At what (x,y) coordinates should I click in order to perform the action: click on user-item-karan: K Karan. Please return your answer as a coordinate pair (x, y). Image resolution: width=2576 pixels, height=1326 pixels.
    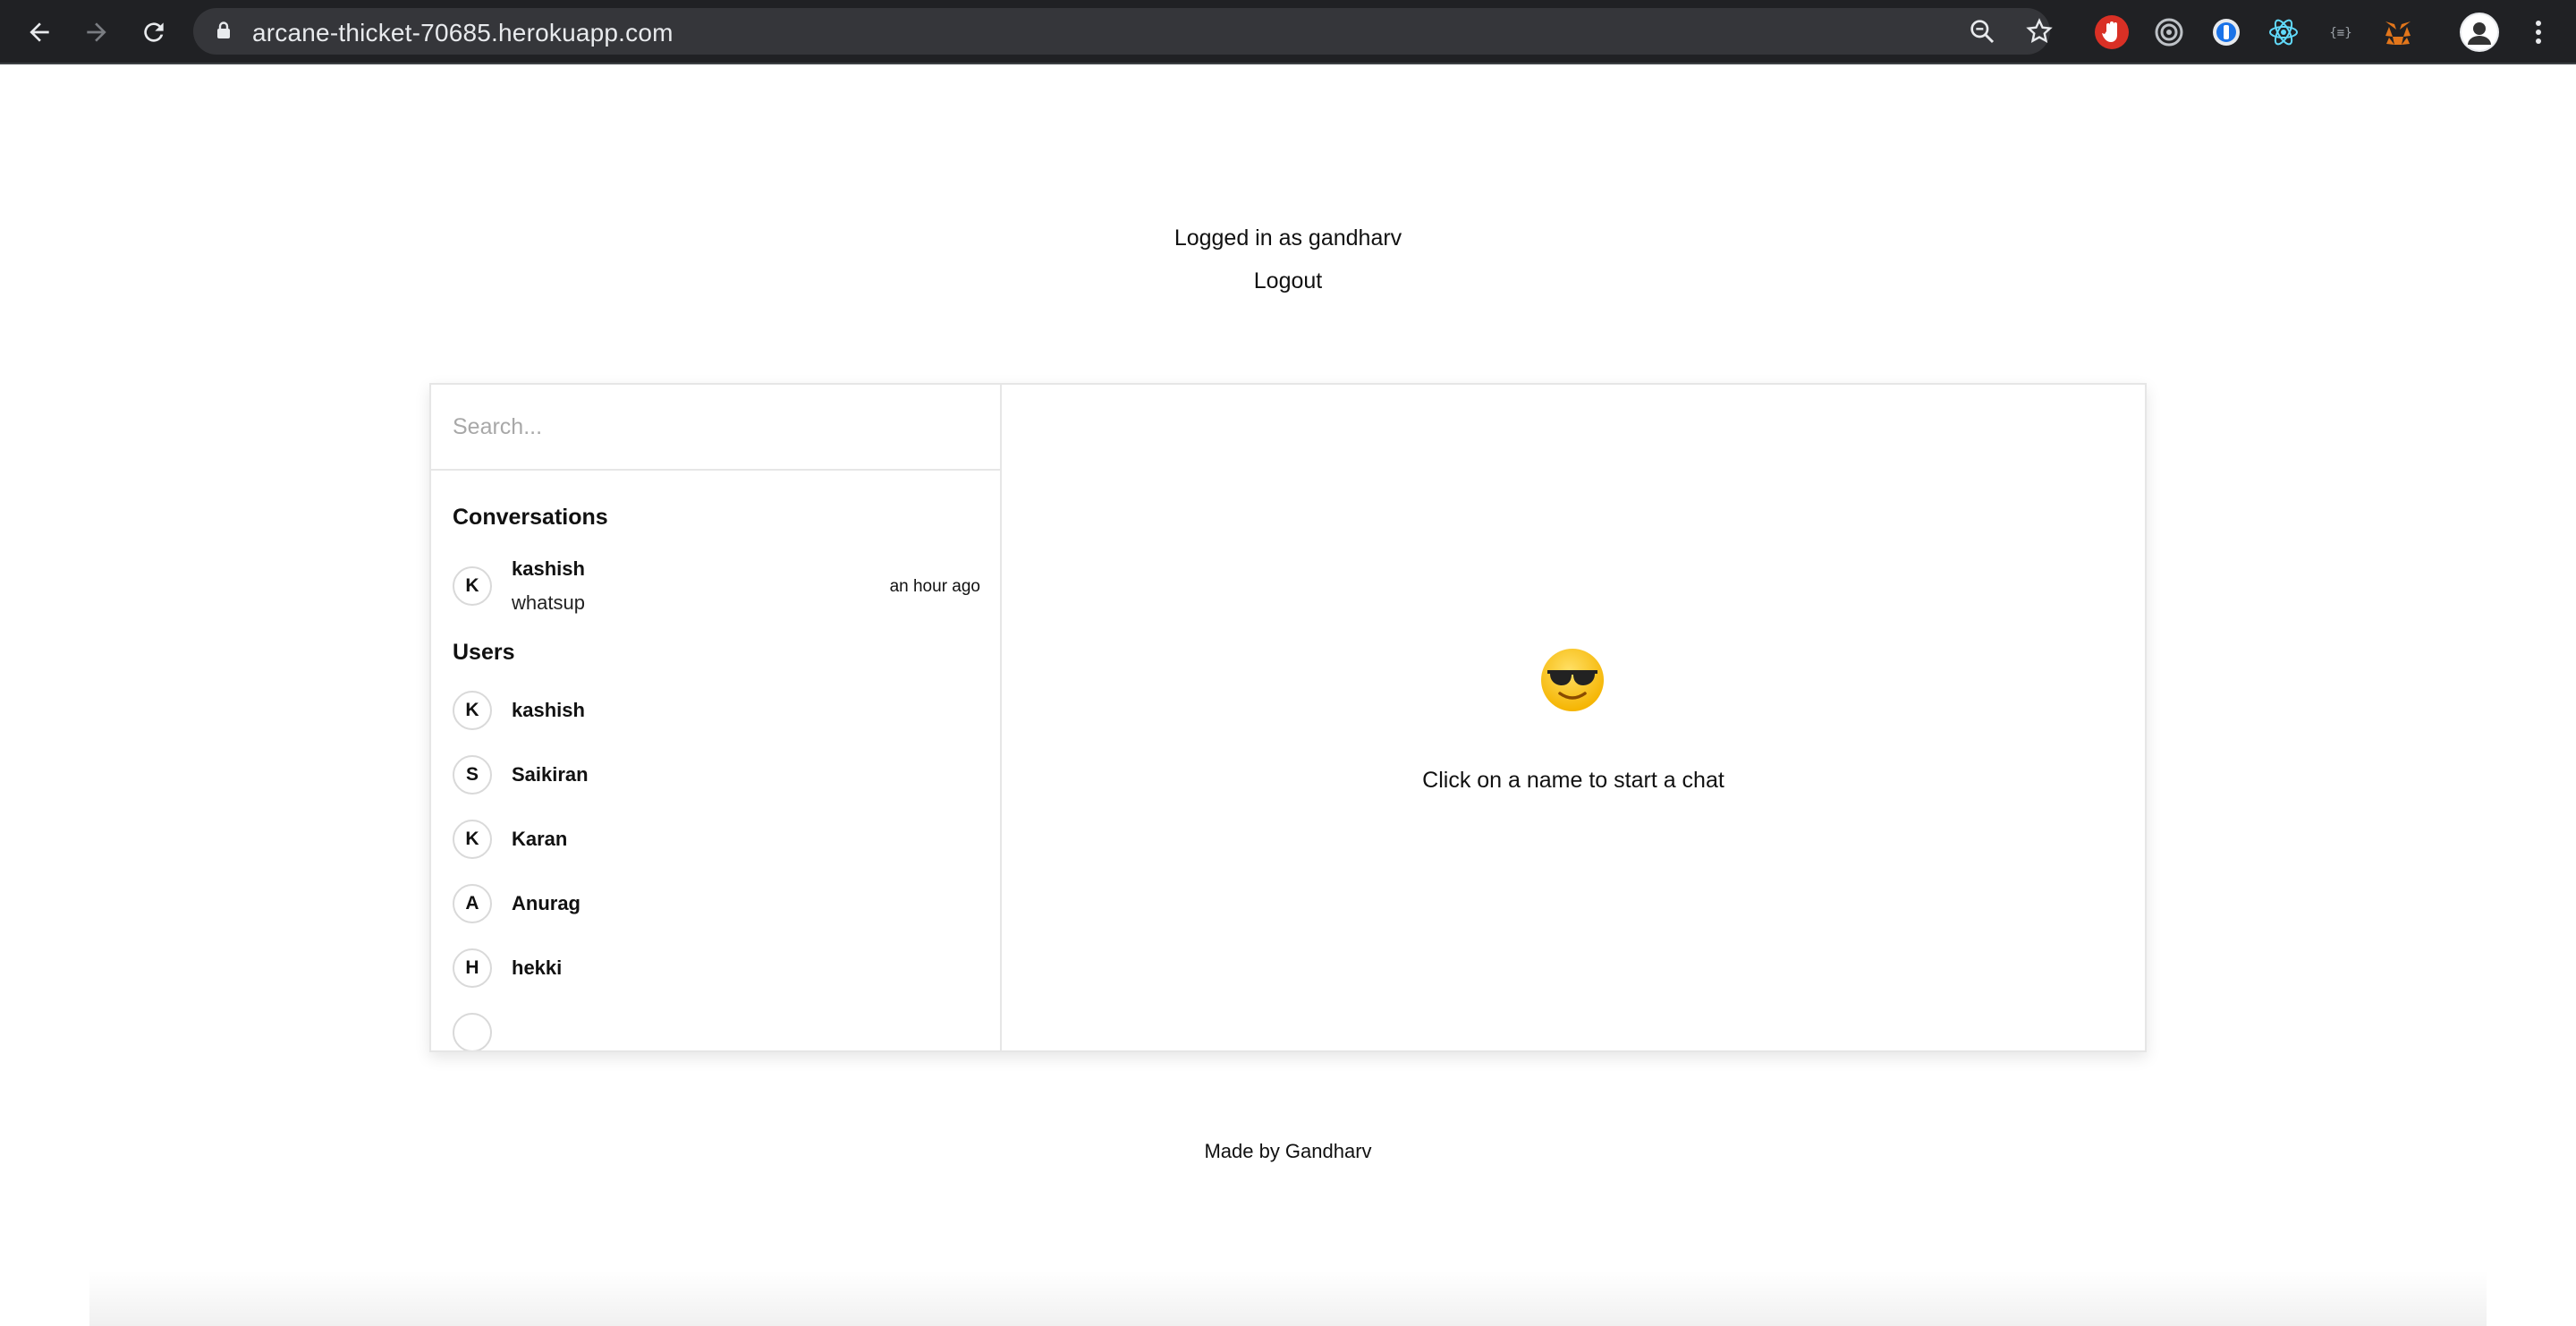
    Looking at the image, I should click on (715, 839).